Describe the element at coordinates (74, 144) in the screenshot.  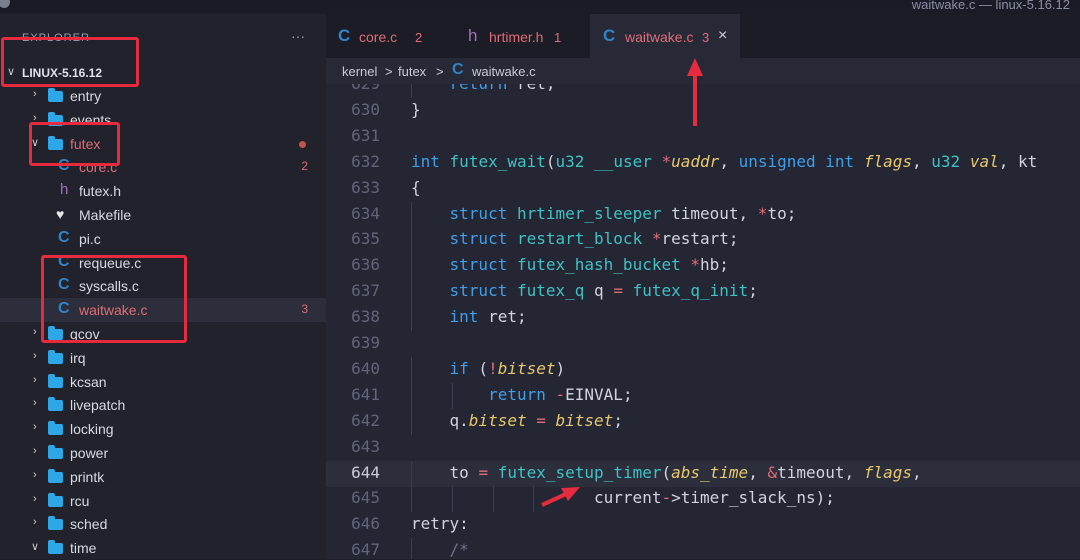
I see `annotation-box-futex` at that location.